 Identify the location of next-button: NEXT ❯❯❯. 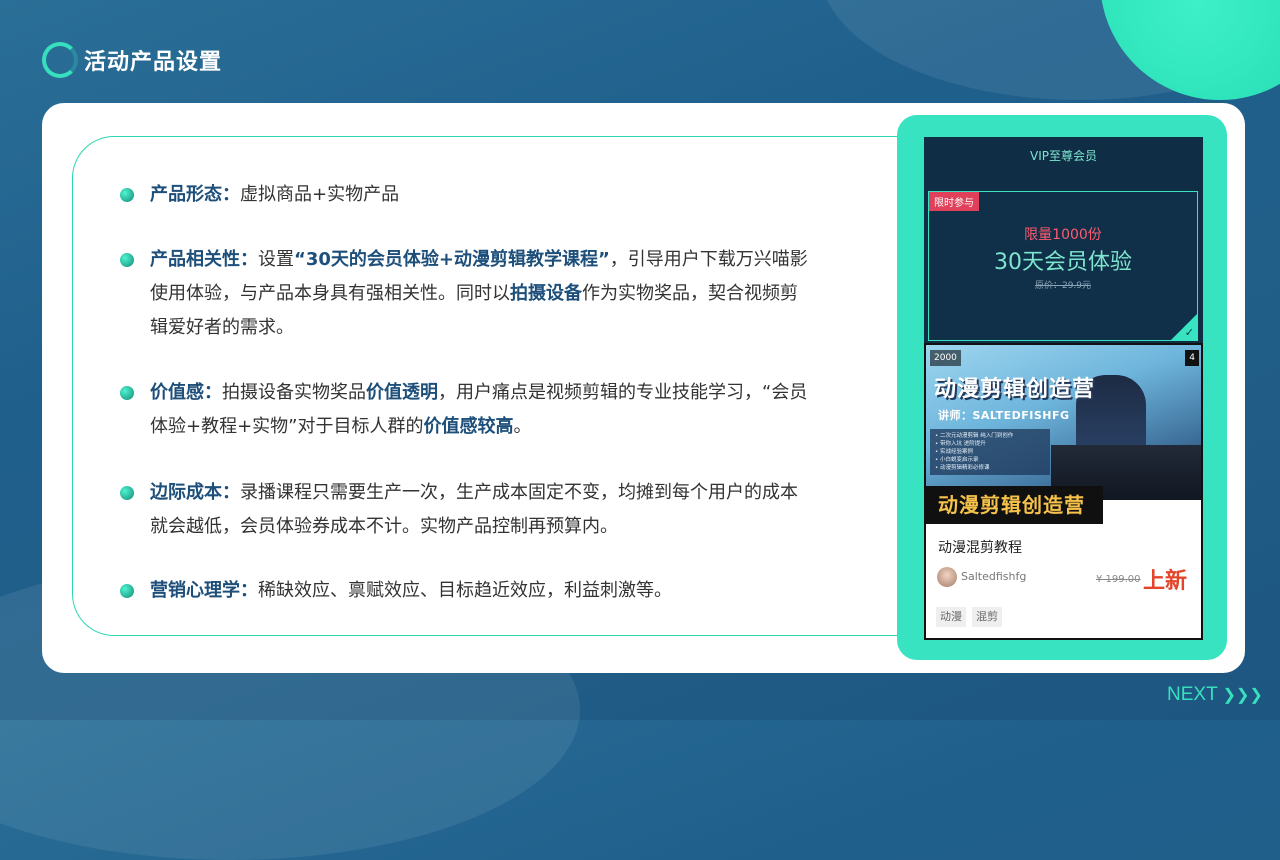
(1215, 695).